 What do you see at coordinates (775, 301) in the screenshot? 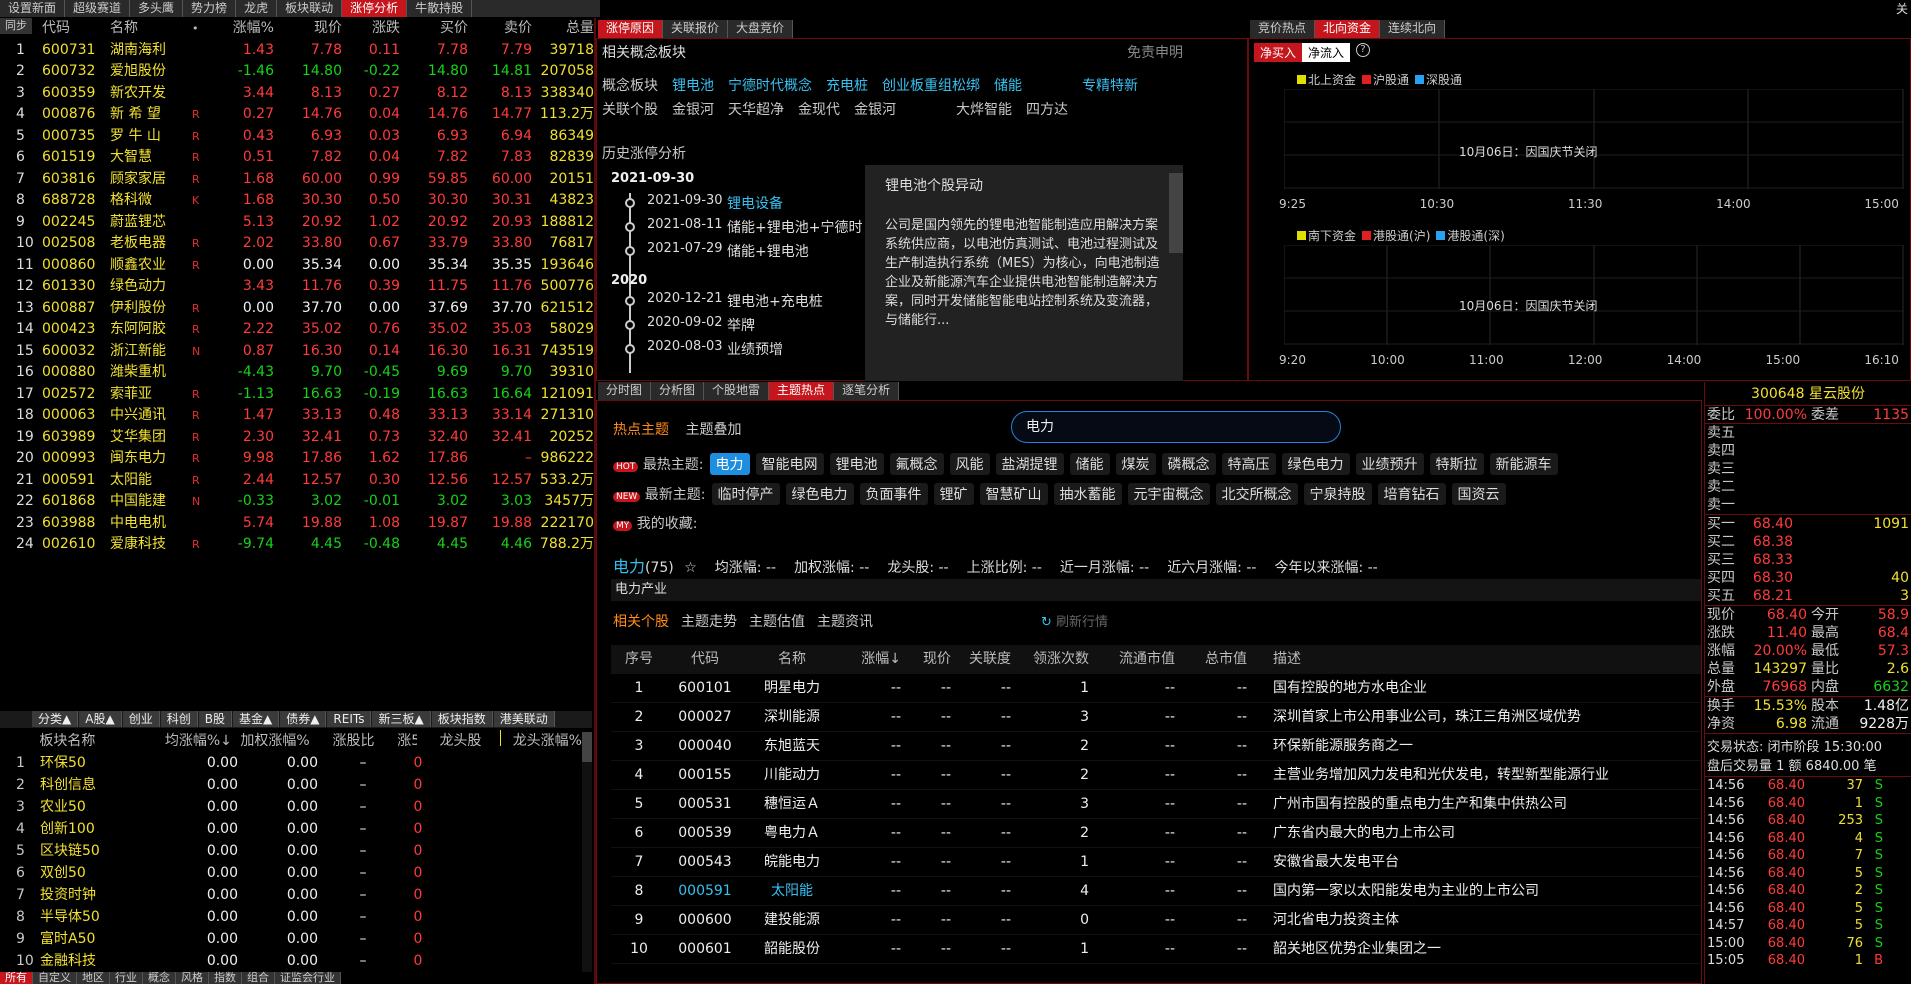
I see `history-text: 锂电池+充电桩` at bounding box center [775, 301].